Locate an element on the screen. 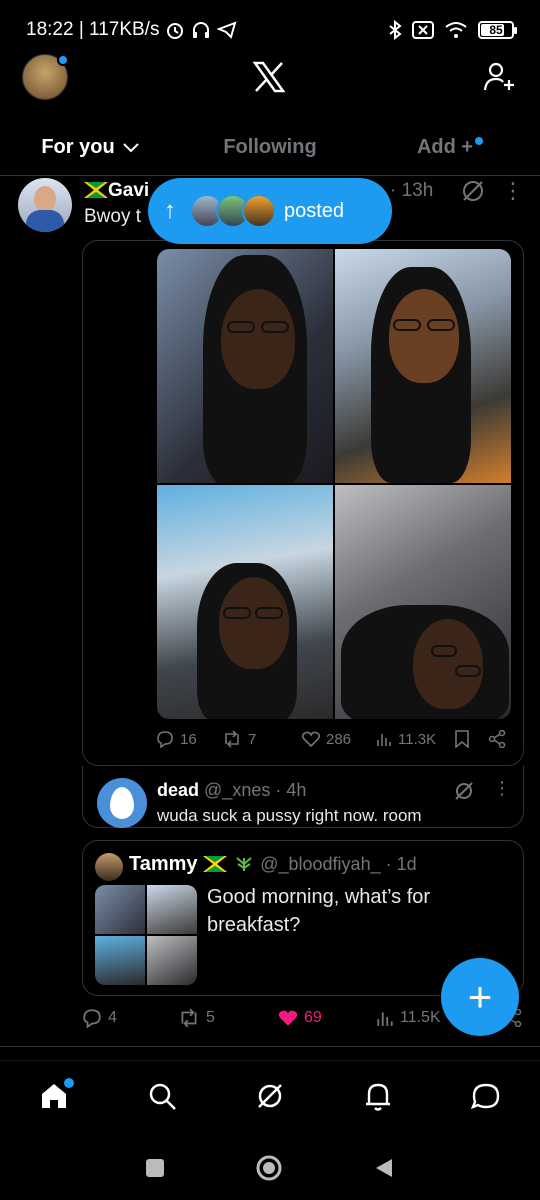 The image size is (540, 1200). home-dot is located at coordinates (69, 1082).